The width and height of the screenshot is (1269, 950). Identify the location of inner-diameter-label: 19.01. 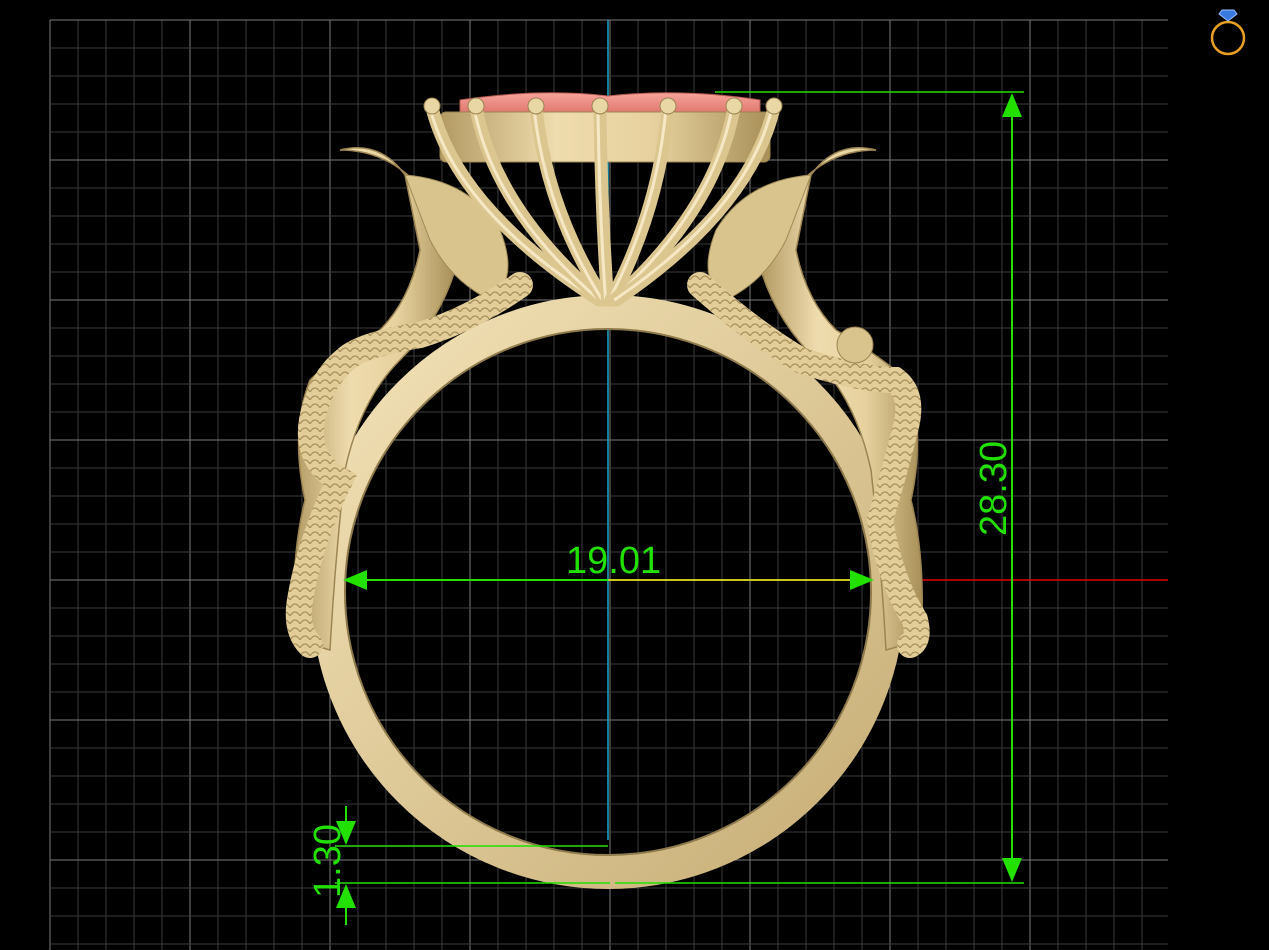
(613, 561).